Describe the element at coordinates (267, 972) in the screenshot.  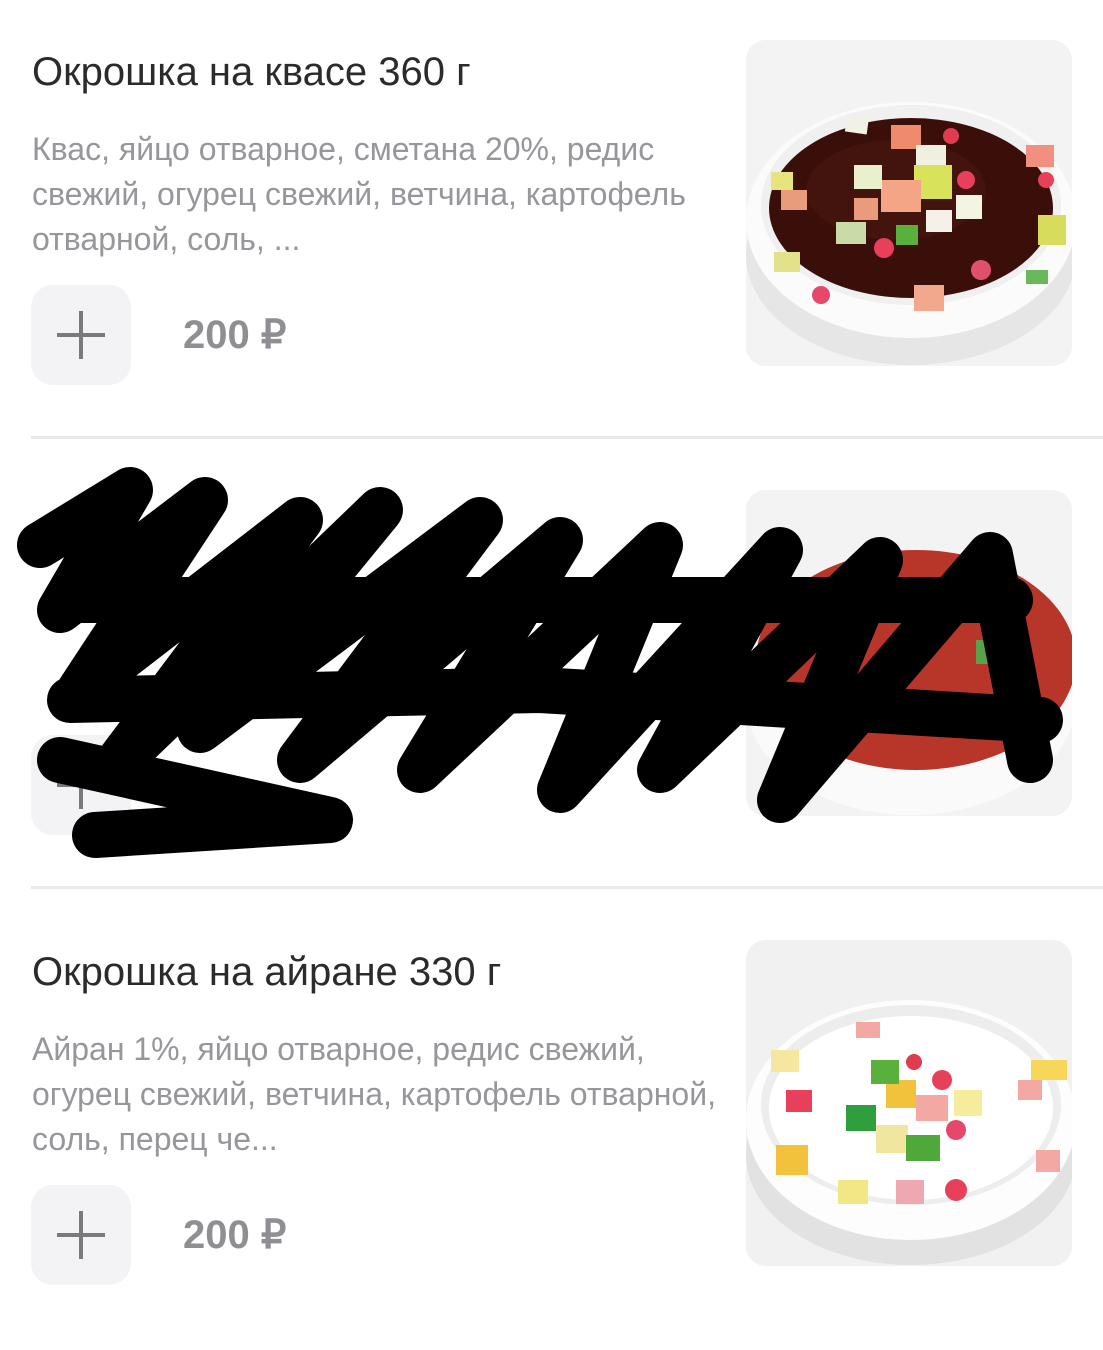
I see `item-title: Окрошка на айране 330 г` at that location.